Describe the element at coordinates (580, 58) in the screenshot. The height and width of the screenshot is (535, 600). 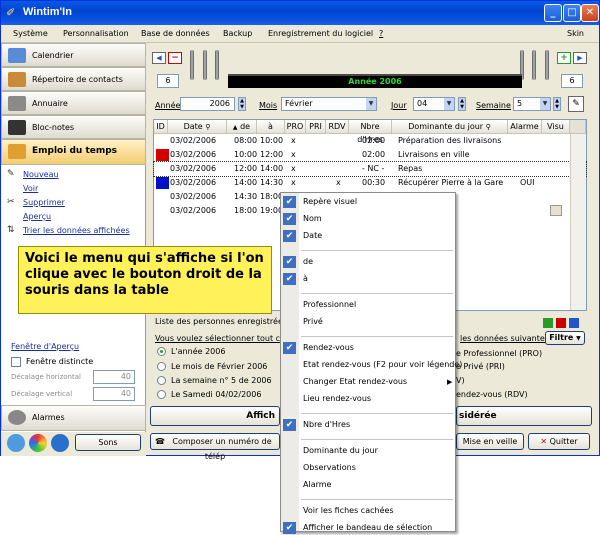
I see `nav-right-arrow-icon: ▶` at that location.